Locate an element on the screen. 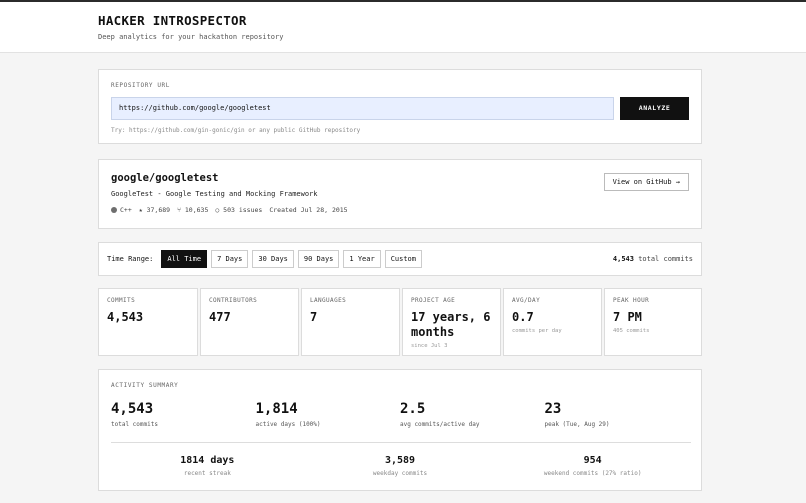 This screenshot has width=806, height=503. total-commits: 4,543 total commits is located at coordinates (653, 259).